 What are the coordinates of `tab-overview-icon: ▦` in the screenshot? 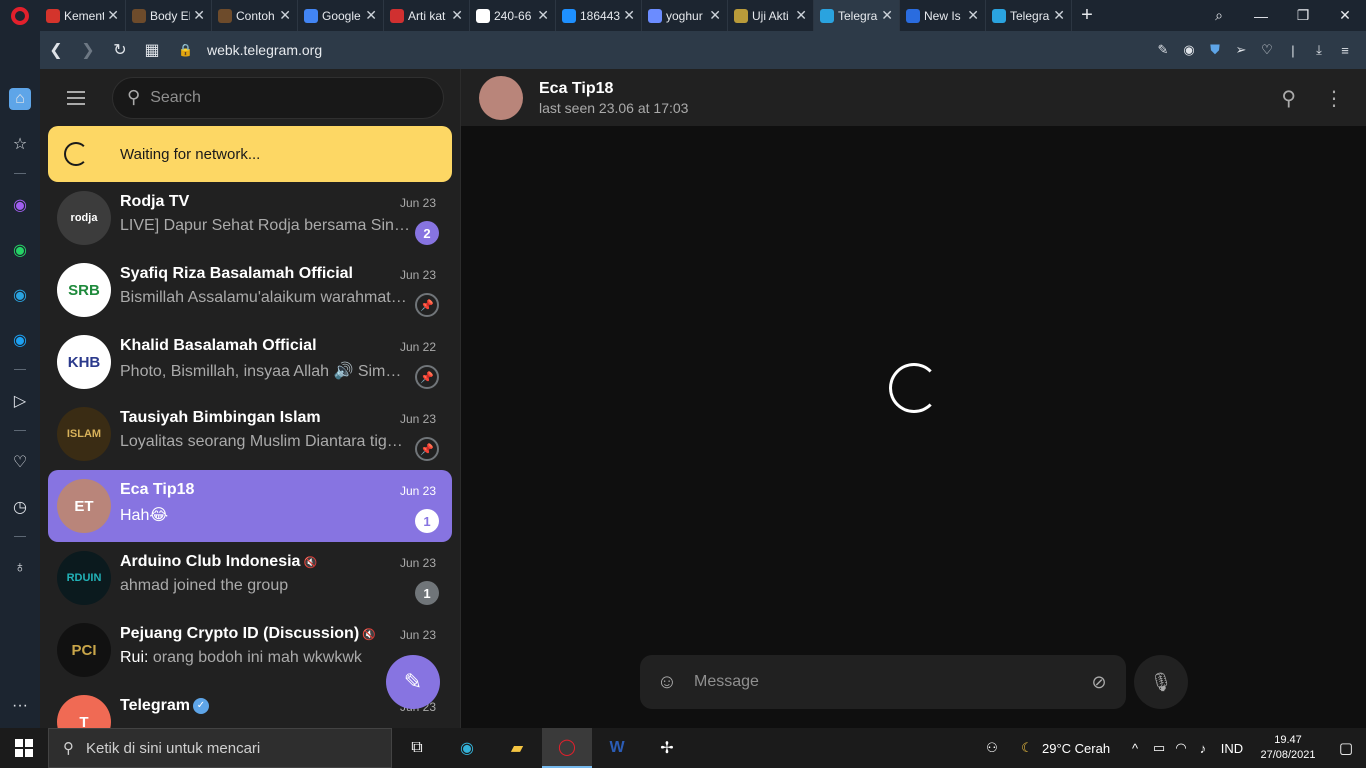 It's located at (152, 50).